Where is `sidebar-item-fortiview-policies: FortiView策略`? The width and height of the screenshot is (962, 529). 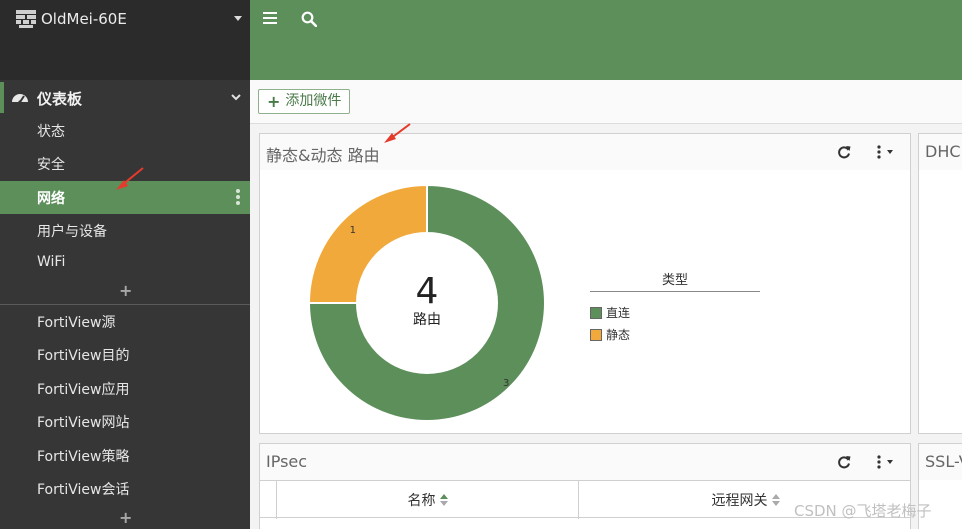 sidebar-item-fortiview-policies: FortiView策略 is located at coordinates (125, 455).